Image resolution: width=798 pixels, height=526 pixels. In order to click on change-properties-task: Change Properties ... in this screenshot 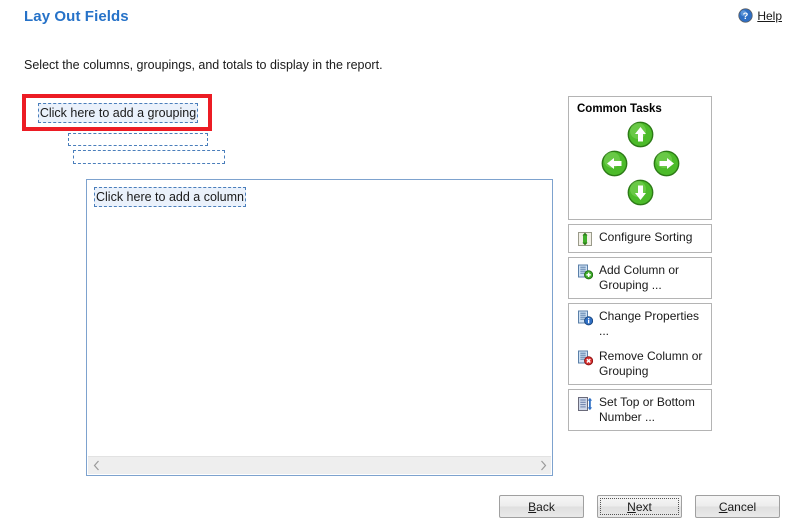, I will do `click(640, 324)`.